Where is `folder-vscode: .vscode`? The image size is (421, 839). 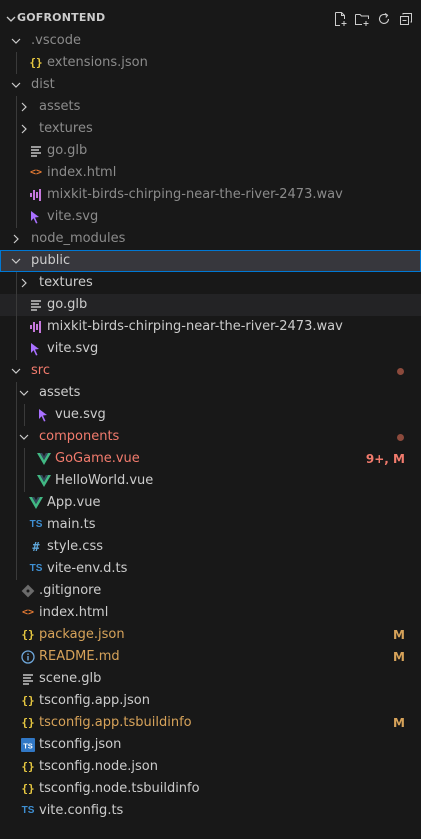 folder-vscode: .vscode is located at coordinates (210, 41).